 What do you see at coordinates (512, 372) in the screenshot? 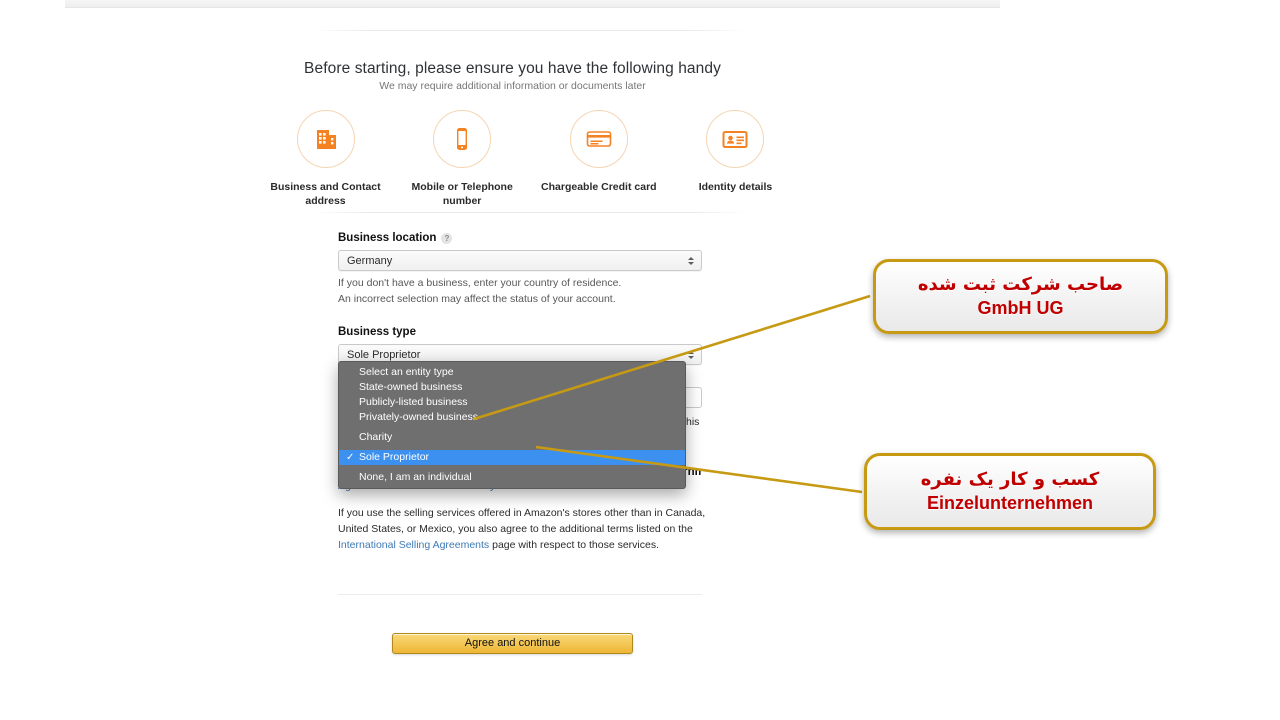
I see `dropdown-option-select-an-entity-type: Select an entity type` at bounding box center [512, 372].